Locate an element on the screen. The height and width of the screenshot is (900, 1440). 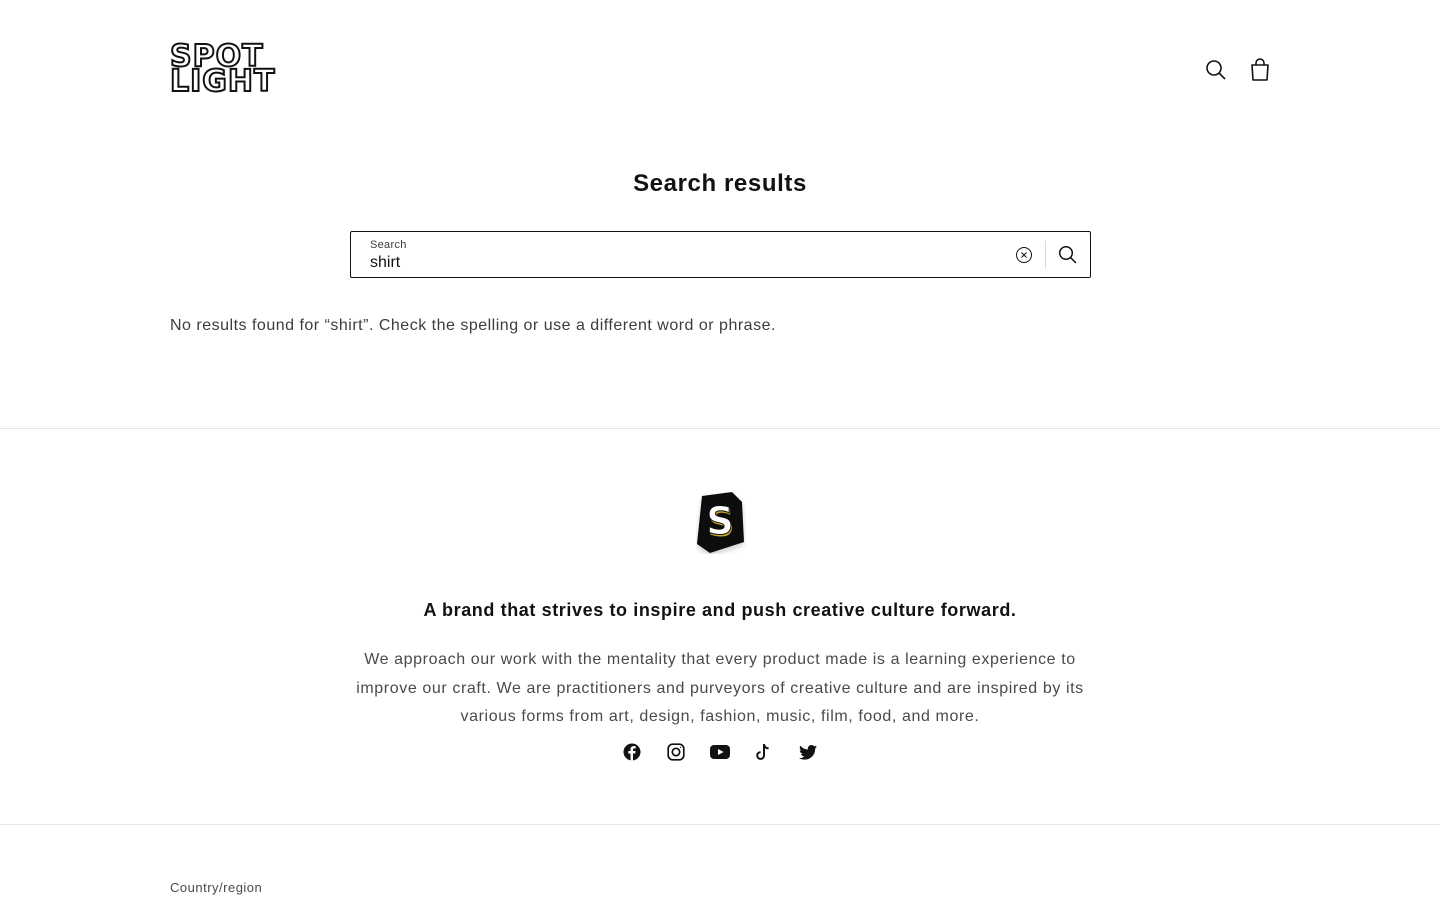
youtube-icon is located at coordinates (720, 752).